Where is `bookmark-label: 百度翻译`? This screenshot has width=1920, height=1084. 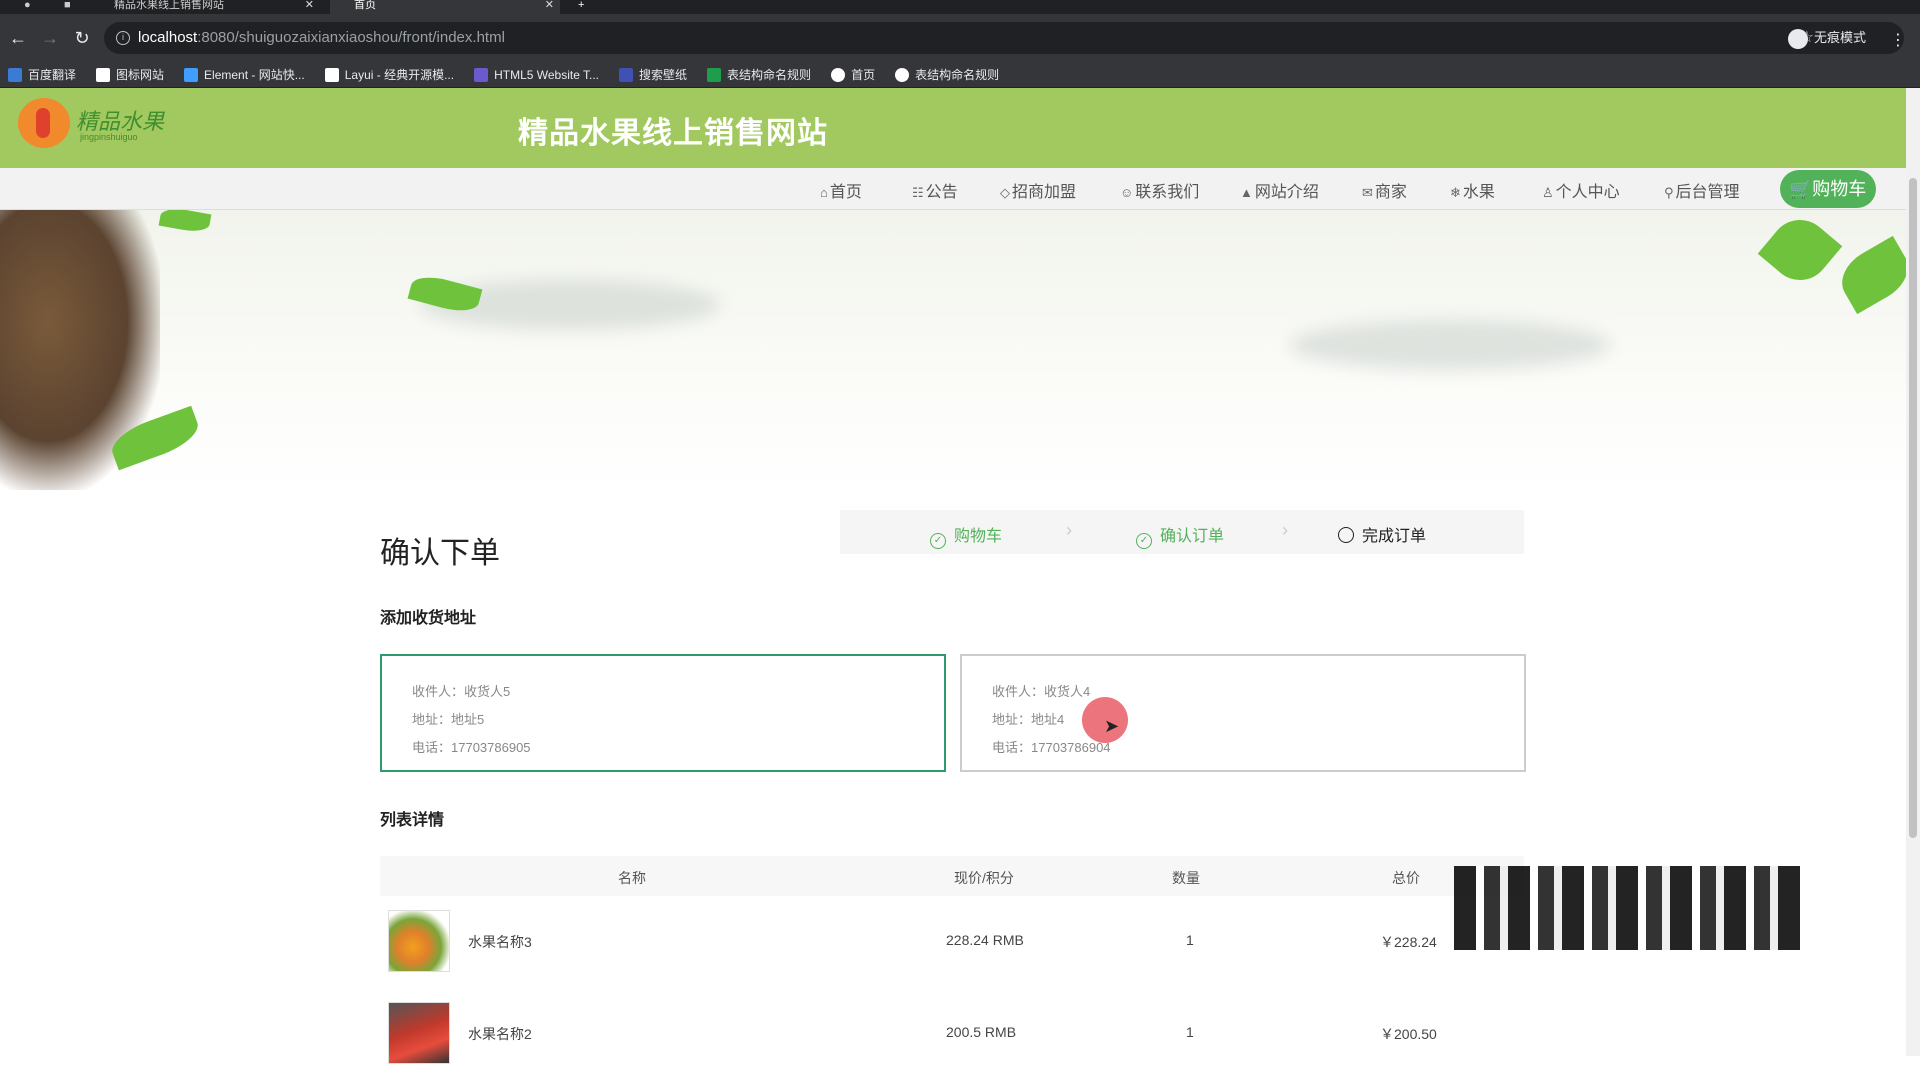
bookmark-label: 百度翻译 is located at coordinates (52, 75).